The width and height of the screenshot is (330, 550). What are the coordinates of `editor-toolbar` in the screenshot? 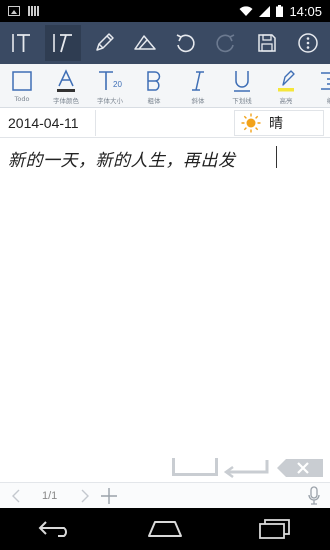 It's located at (165, 43).